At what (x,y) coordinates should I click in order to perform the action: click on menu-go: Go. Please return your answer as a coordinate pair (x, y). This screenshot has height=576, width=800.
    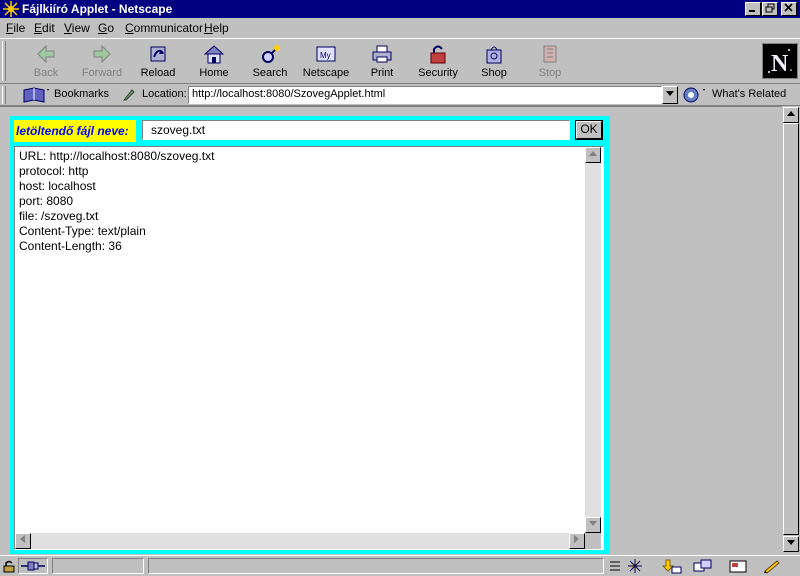
    Looking at the image, I should click on (106, 28).